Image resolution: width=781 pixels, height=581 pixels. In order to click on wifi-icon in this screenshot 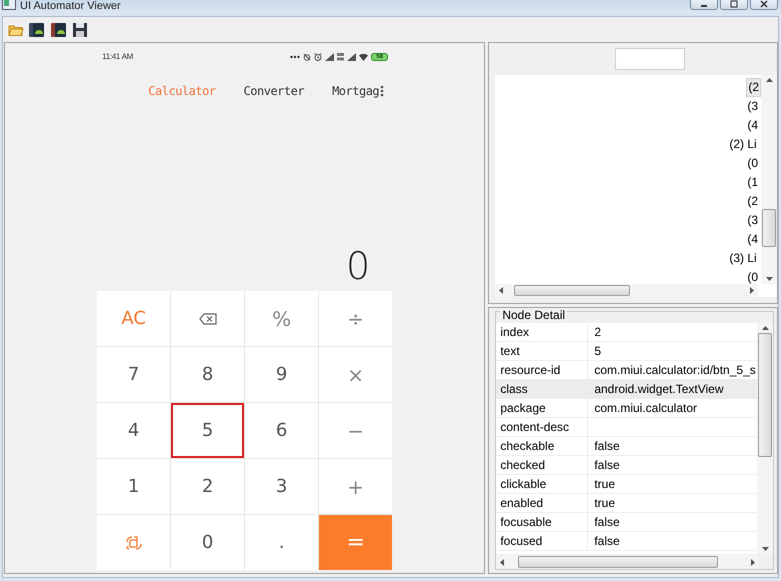, I will do `click(363, 57)`.